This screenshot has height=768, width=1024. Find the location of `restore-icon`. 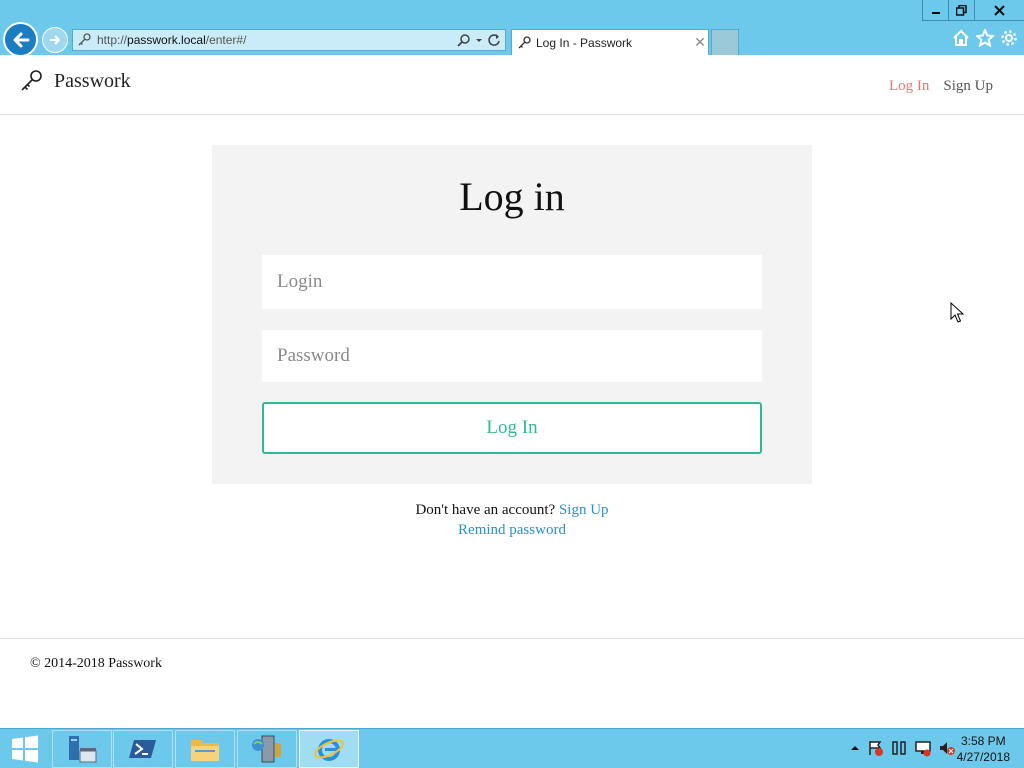

restore-icon is located at coordinates (961, 10).